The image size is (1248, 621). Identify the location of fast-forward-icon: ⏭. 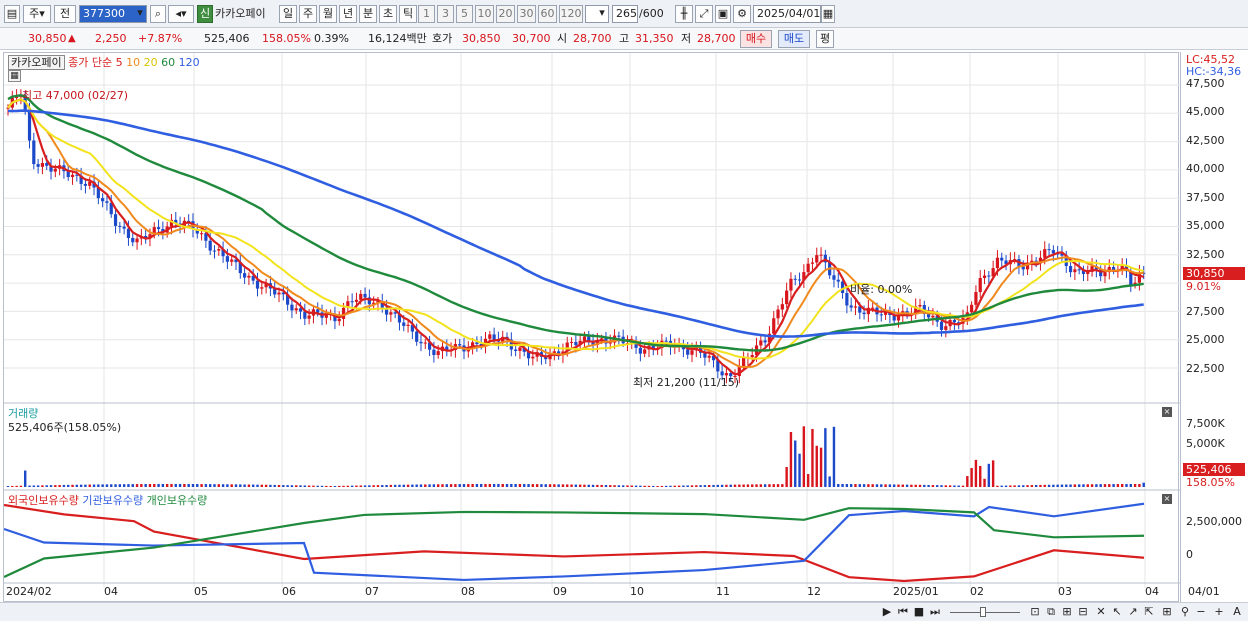
(935, 612).